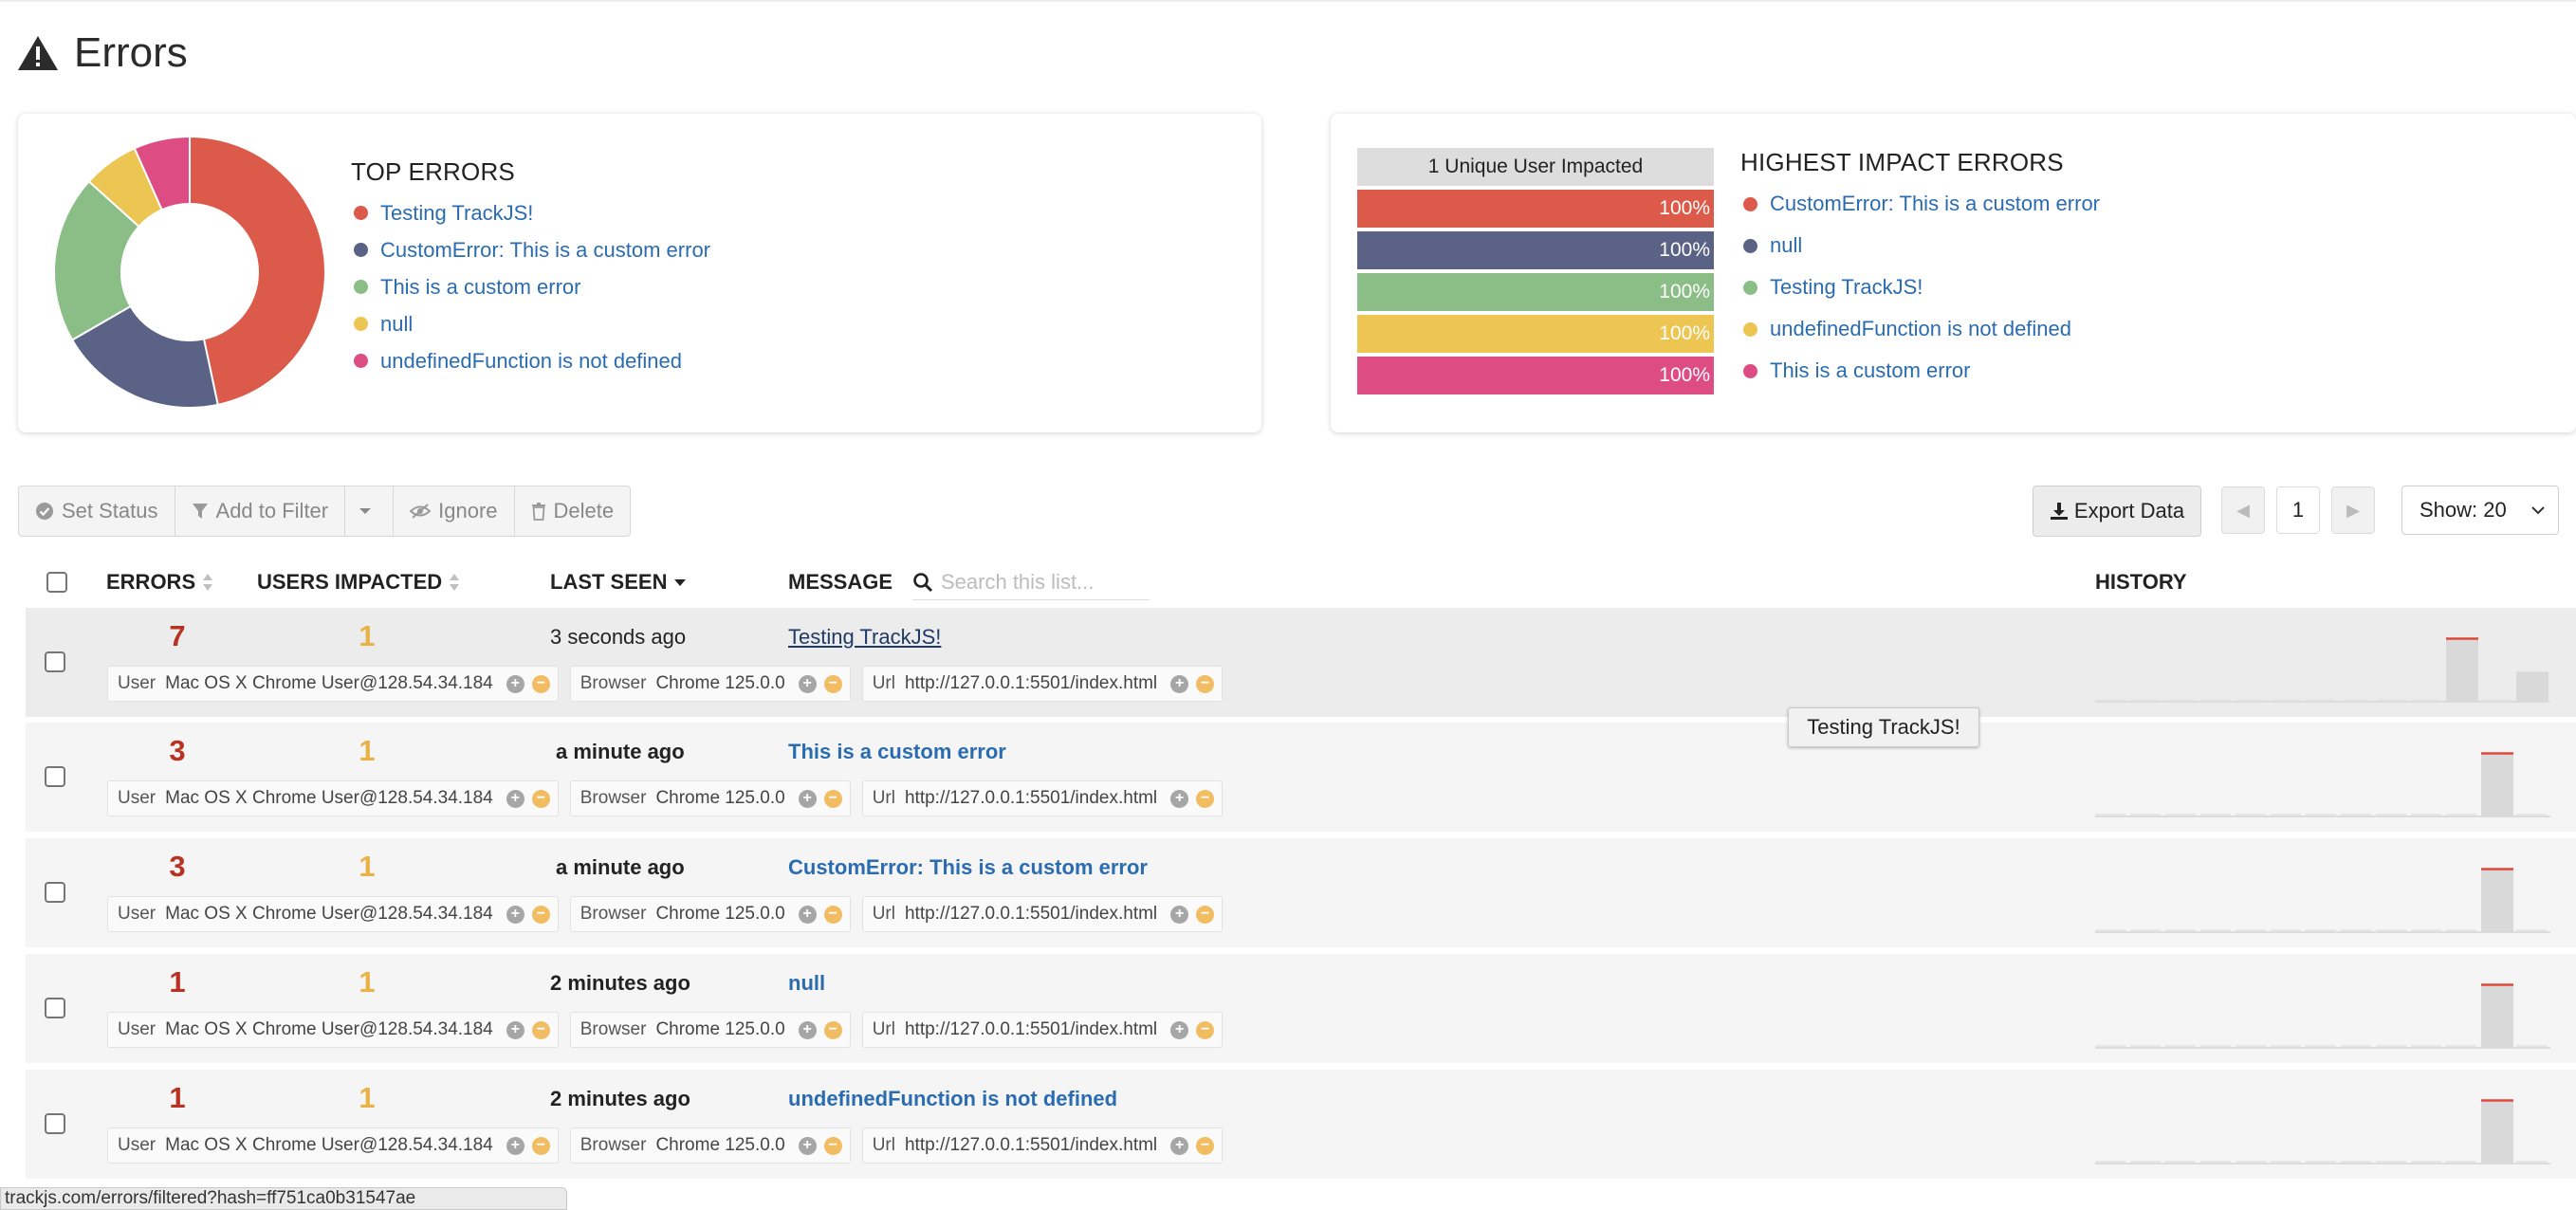 The height and width of the screenshot is (1210, 2576). I want to click on users-impacted-column-header: USERS IMPACTED, so click(358, 582).